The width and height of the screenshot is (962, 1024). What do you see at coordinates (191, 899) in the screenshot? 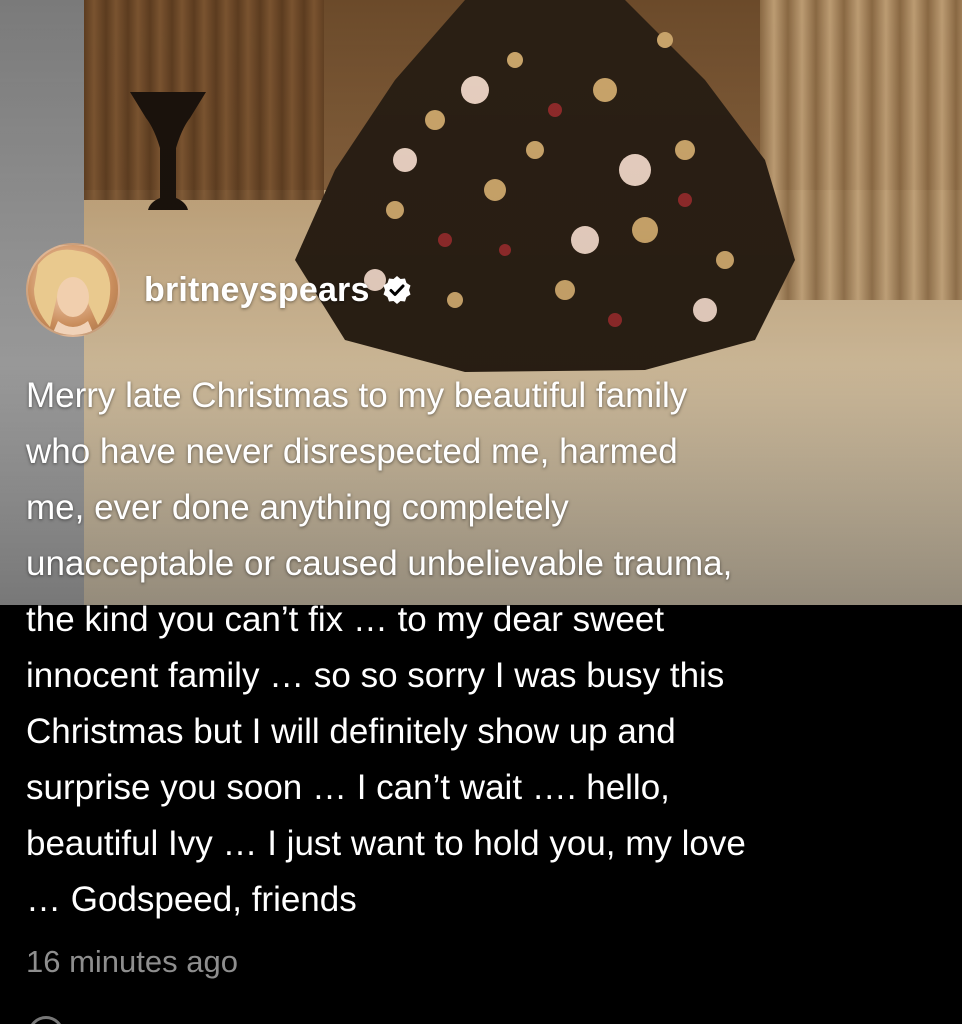
I see `caption-line: … Godspeed, friends` at bounding box center [191, 899].